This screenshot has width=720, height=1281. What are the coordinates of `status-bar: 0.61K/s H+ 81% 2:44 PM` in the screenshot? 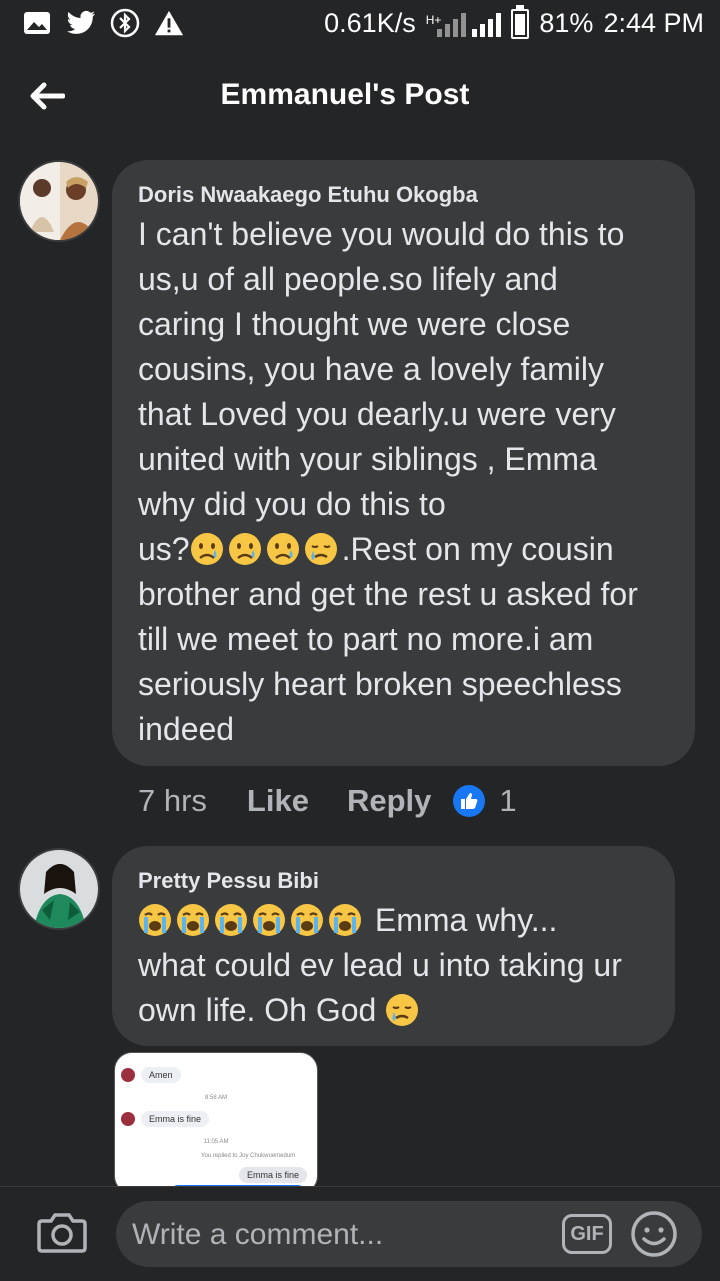 It's located at (360, 25).